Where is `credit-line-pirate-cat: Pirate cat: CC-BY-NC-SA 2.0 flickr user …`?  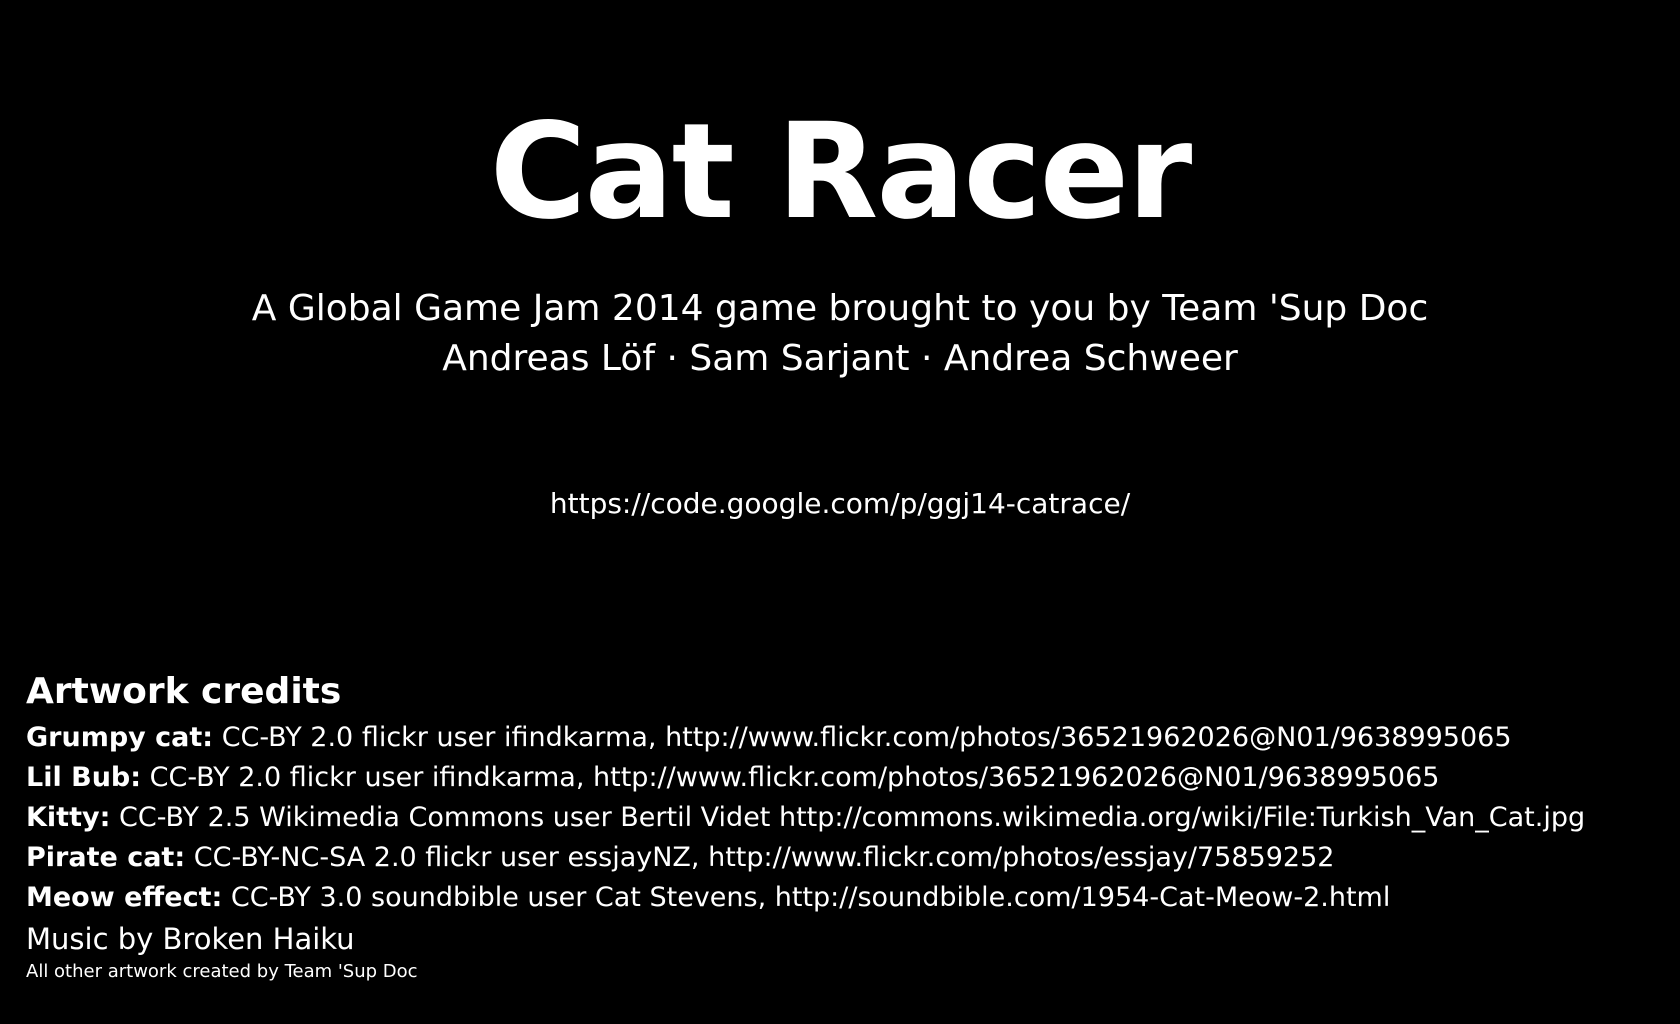 credit-line-pirate-cat: Pirate cat: CC-BY-NC-SA 2.0 flickr user … is located at coordinates (846, 858).